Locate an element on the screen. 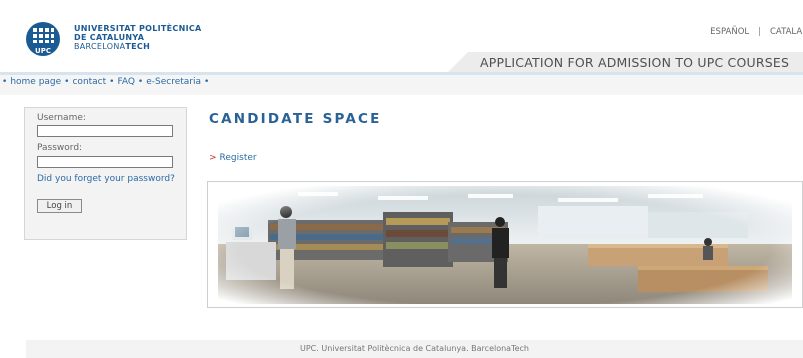 This screenshot has height=358, width=803. forgot-password-link: Did you forget your password? is located at coordinates (106, 179).